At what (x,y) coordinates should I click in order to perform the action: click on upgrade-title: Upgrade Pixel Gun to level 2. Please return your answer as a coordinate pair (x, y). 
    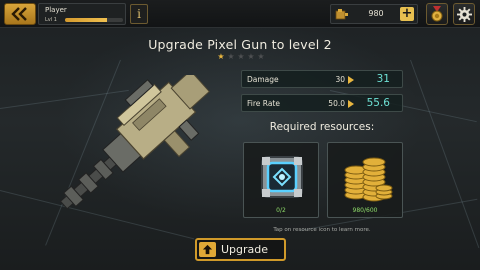
    Looking at the image, I should click on (240, 44).